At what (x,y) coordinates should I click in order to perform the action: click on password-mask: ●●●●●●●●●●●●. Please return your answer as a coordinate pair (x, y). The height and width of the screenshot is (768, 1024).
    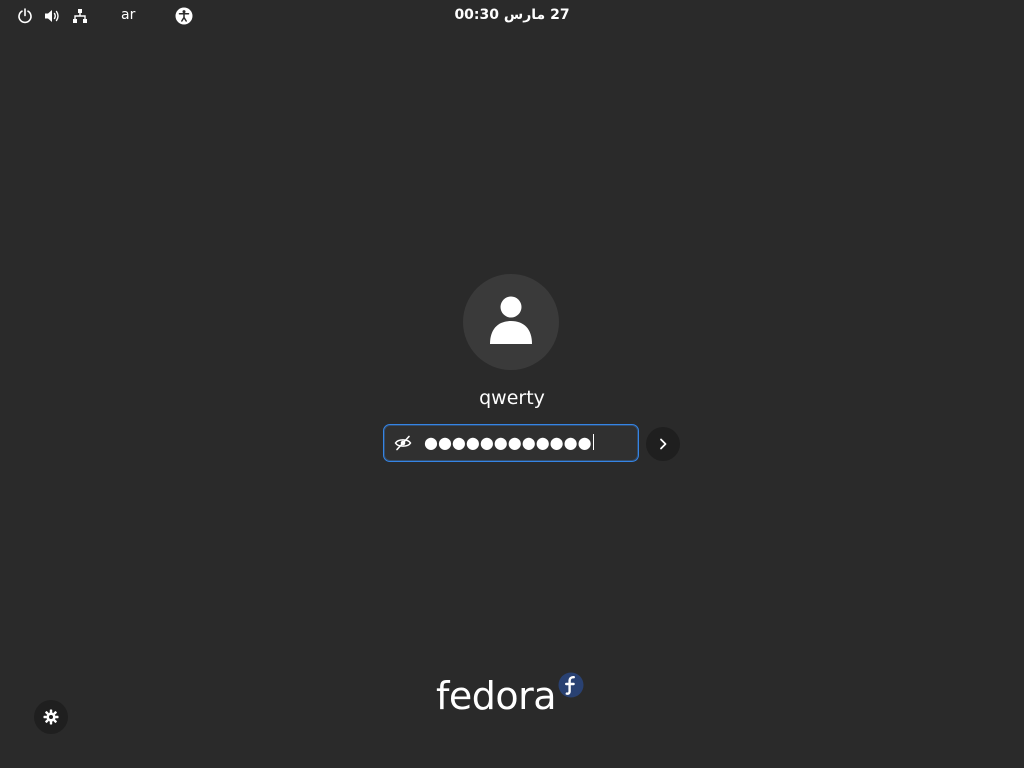
    Looking at the image, I should click on (508, 442).